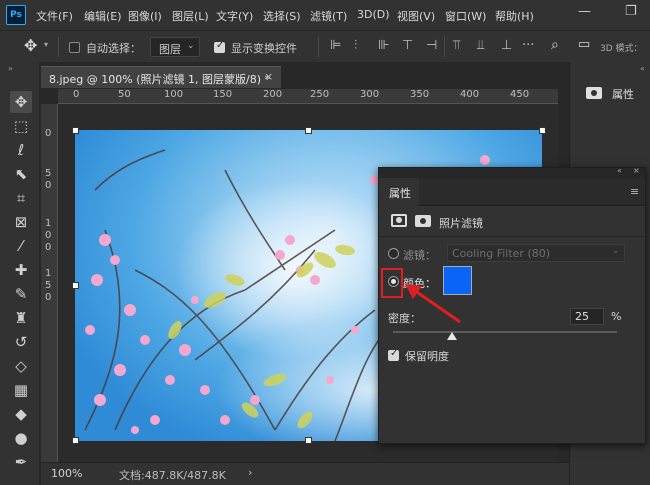 This screenshot has height=485, width=650. I want to click on lasso-tool-icon: ℓ, so click(21, 150).